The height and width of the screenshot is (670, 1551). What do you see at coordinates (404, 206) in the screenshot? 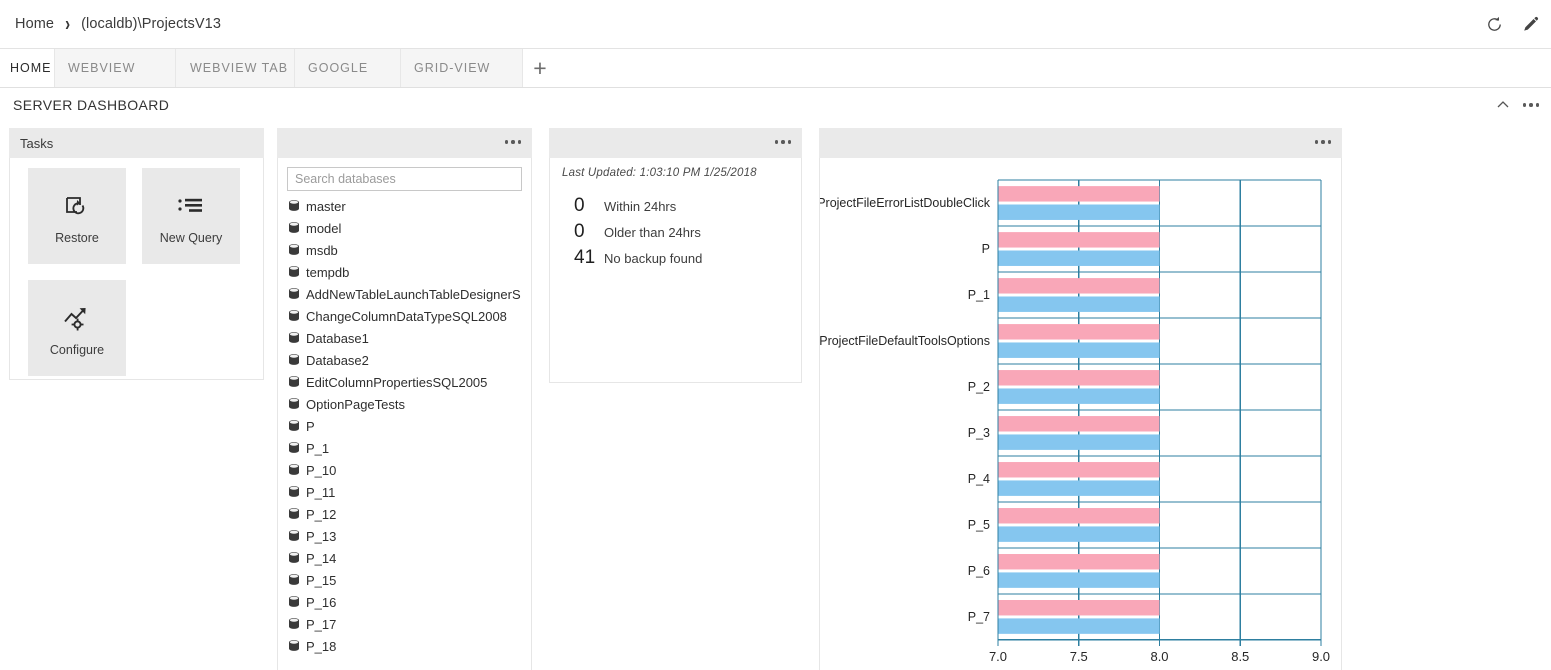
I see `database-list-item: master` at bounding box center [404, 206].